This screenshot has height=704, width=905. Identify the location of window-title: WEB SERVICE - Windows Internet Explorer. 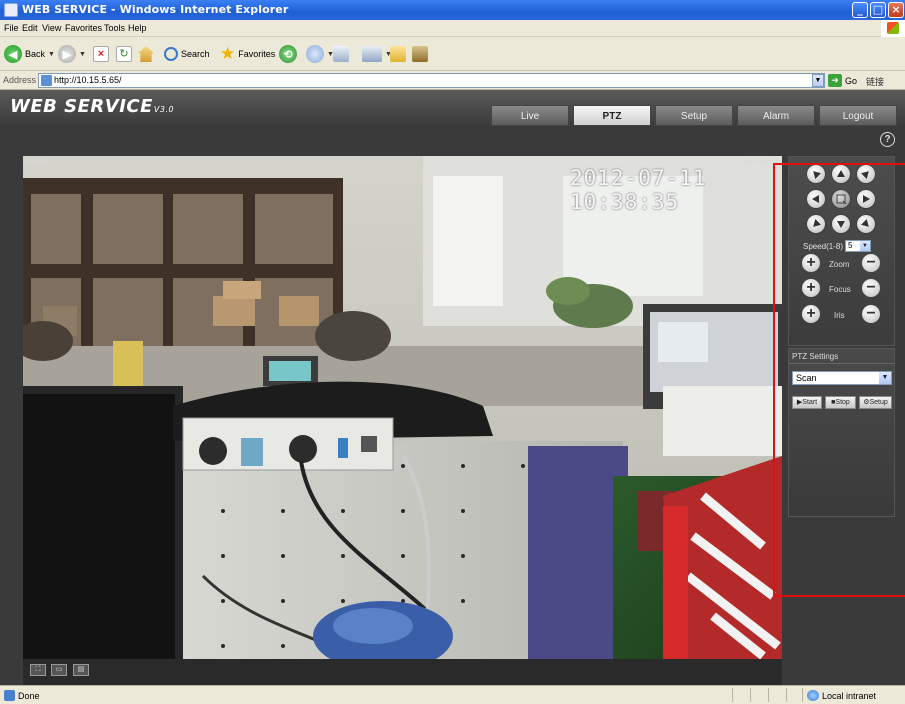
(155, 9).